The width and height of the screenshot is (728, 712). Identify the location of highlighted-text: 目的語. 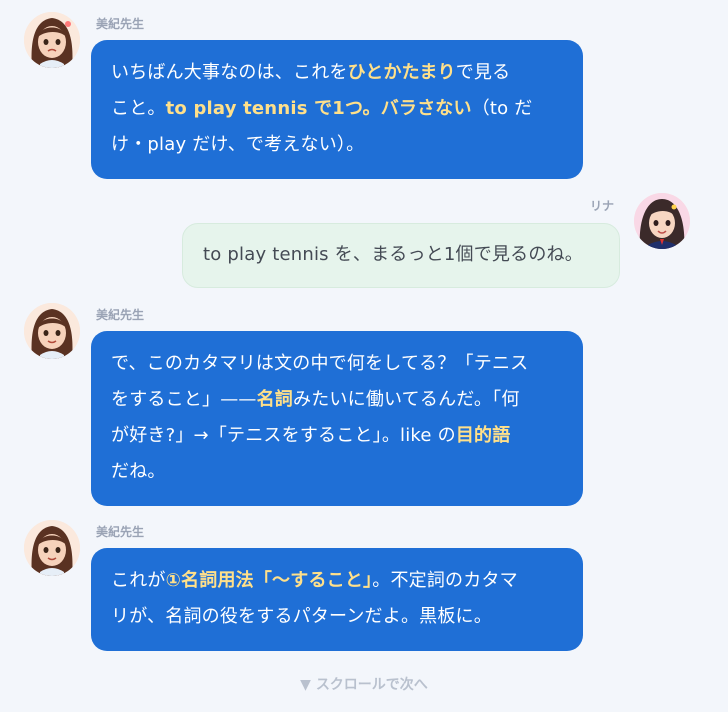
(483, 435).